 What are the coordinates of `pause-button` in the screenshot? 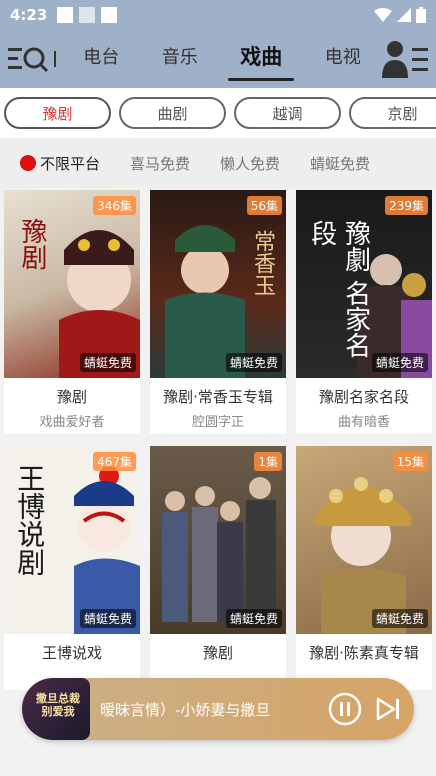 It's located at (345, 709).